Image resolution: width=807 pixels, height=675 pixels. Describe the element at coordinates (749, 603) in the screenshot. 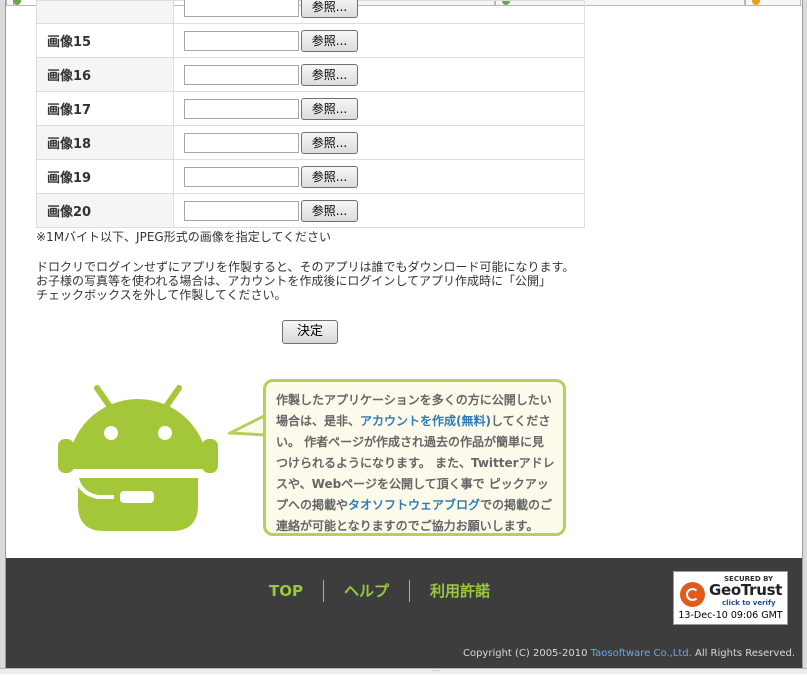

I see `seal-verify: click to verify` at that location.